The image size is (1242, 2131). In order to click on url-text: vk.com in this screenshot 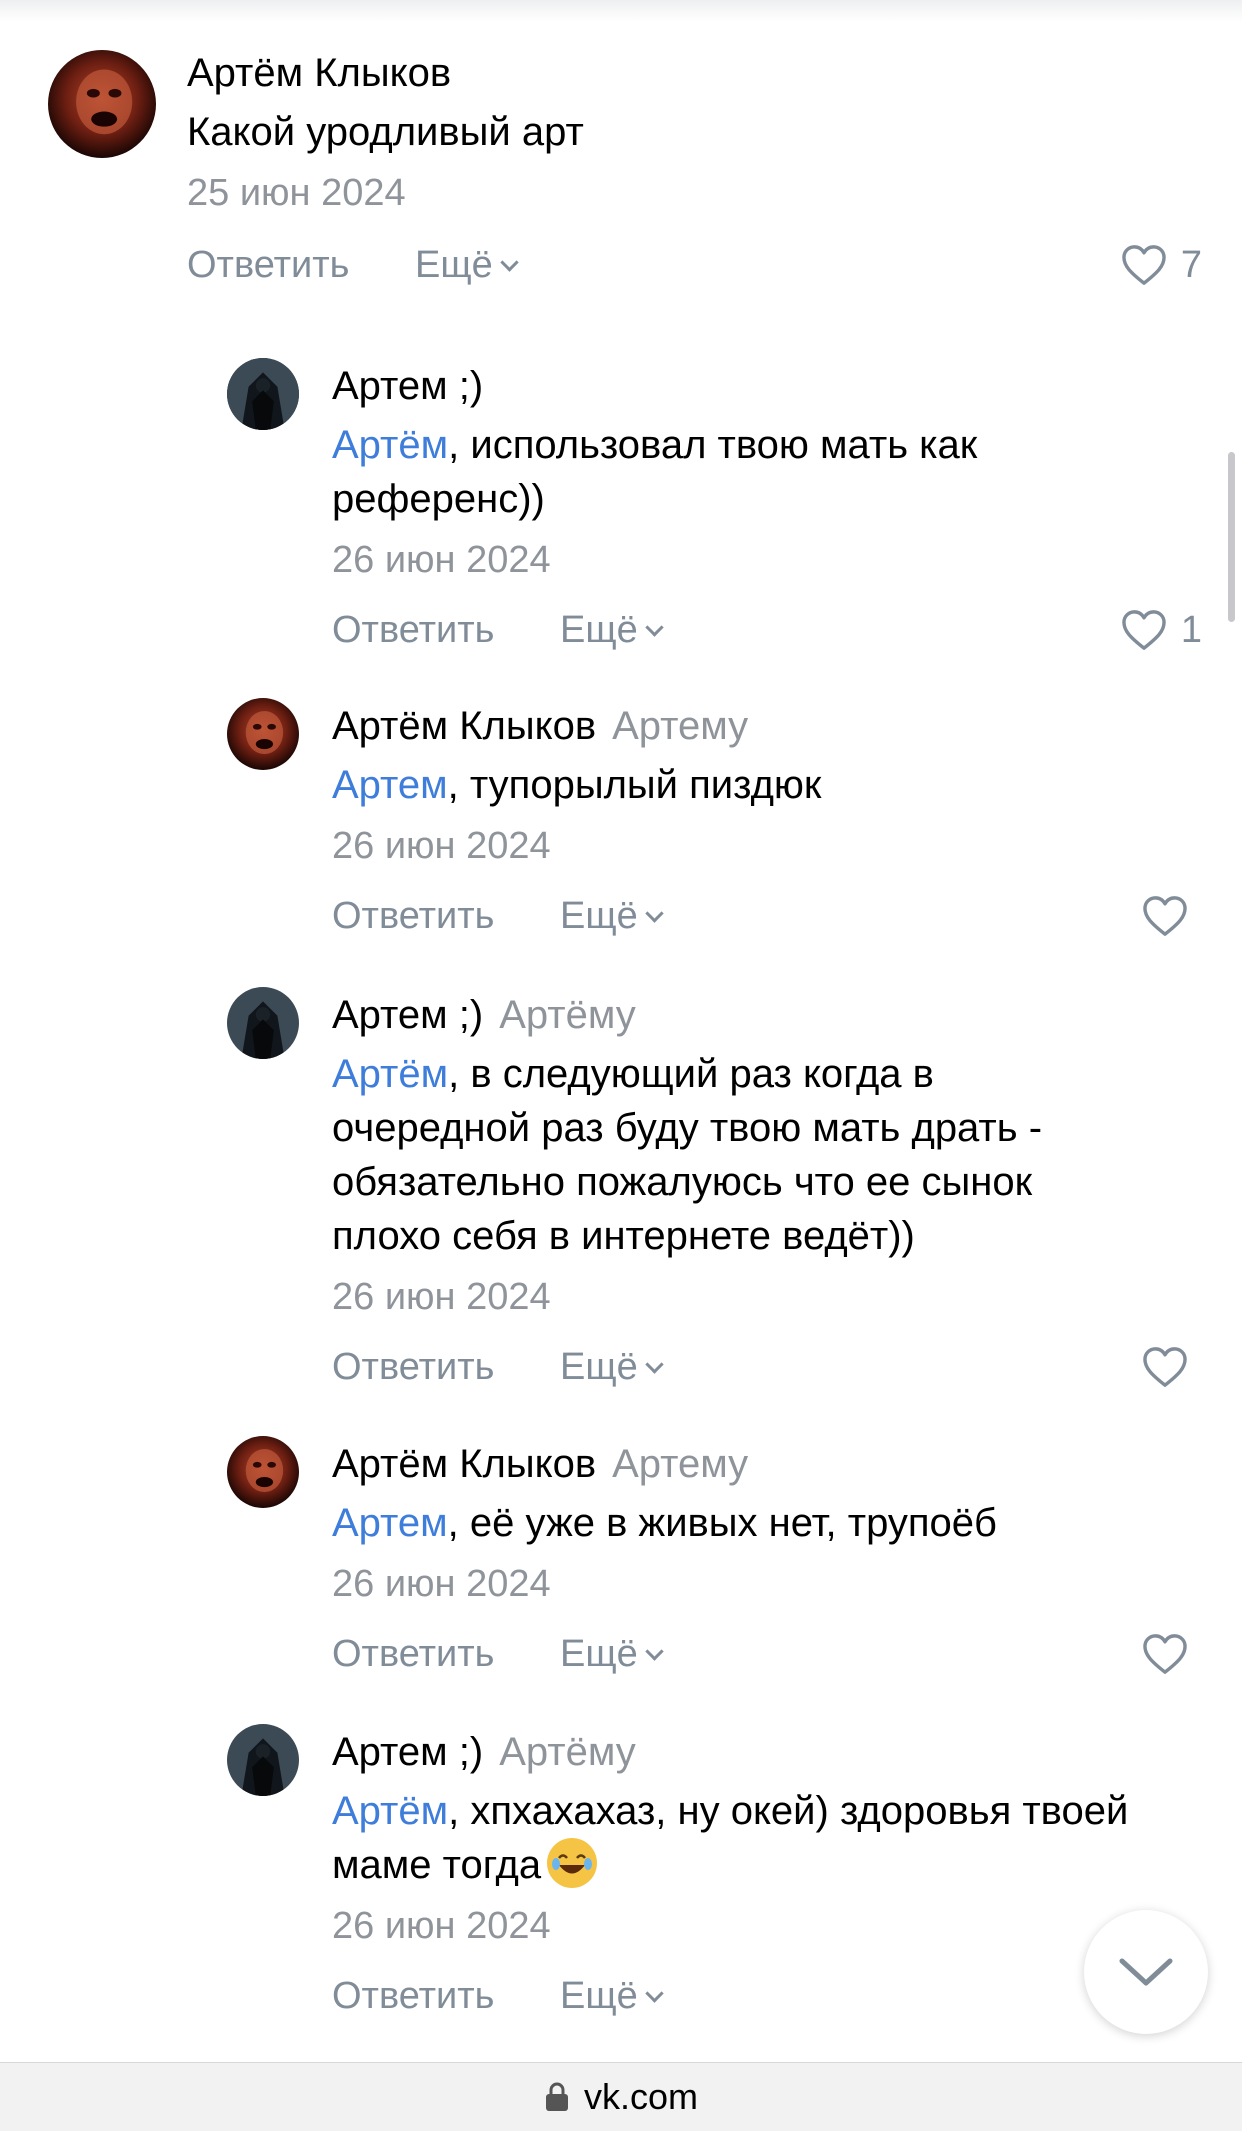, I will do `click(640, 2096)`.